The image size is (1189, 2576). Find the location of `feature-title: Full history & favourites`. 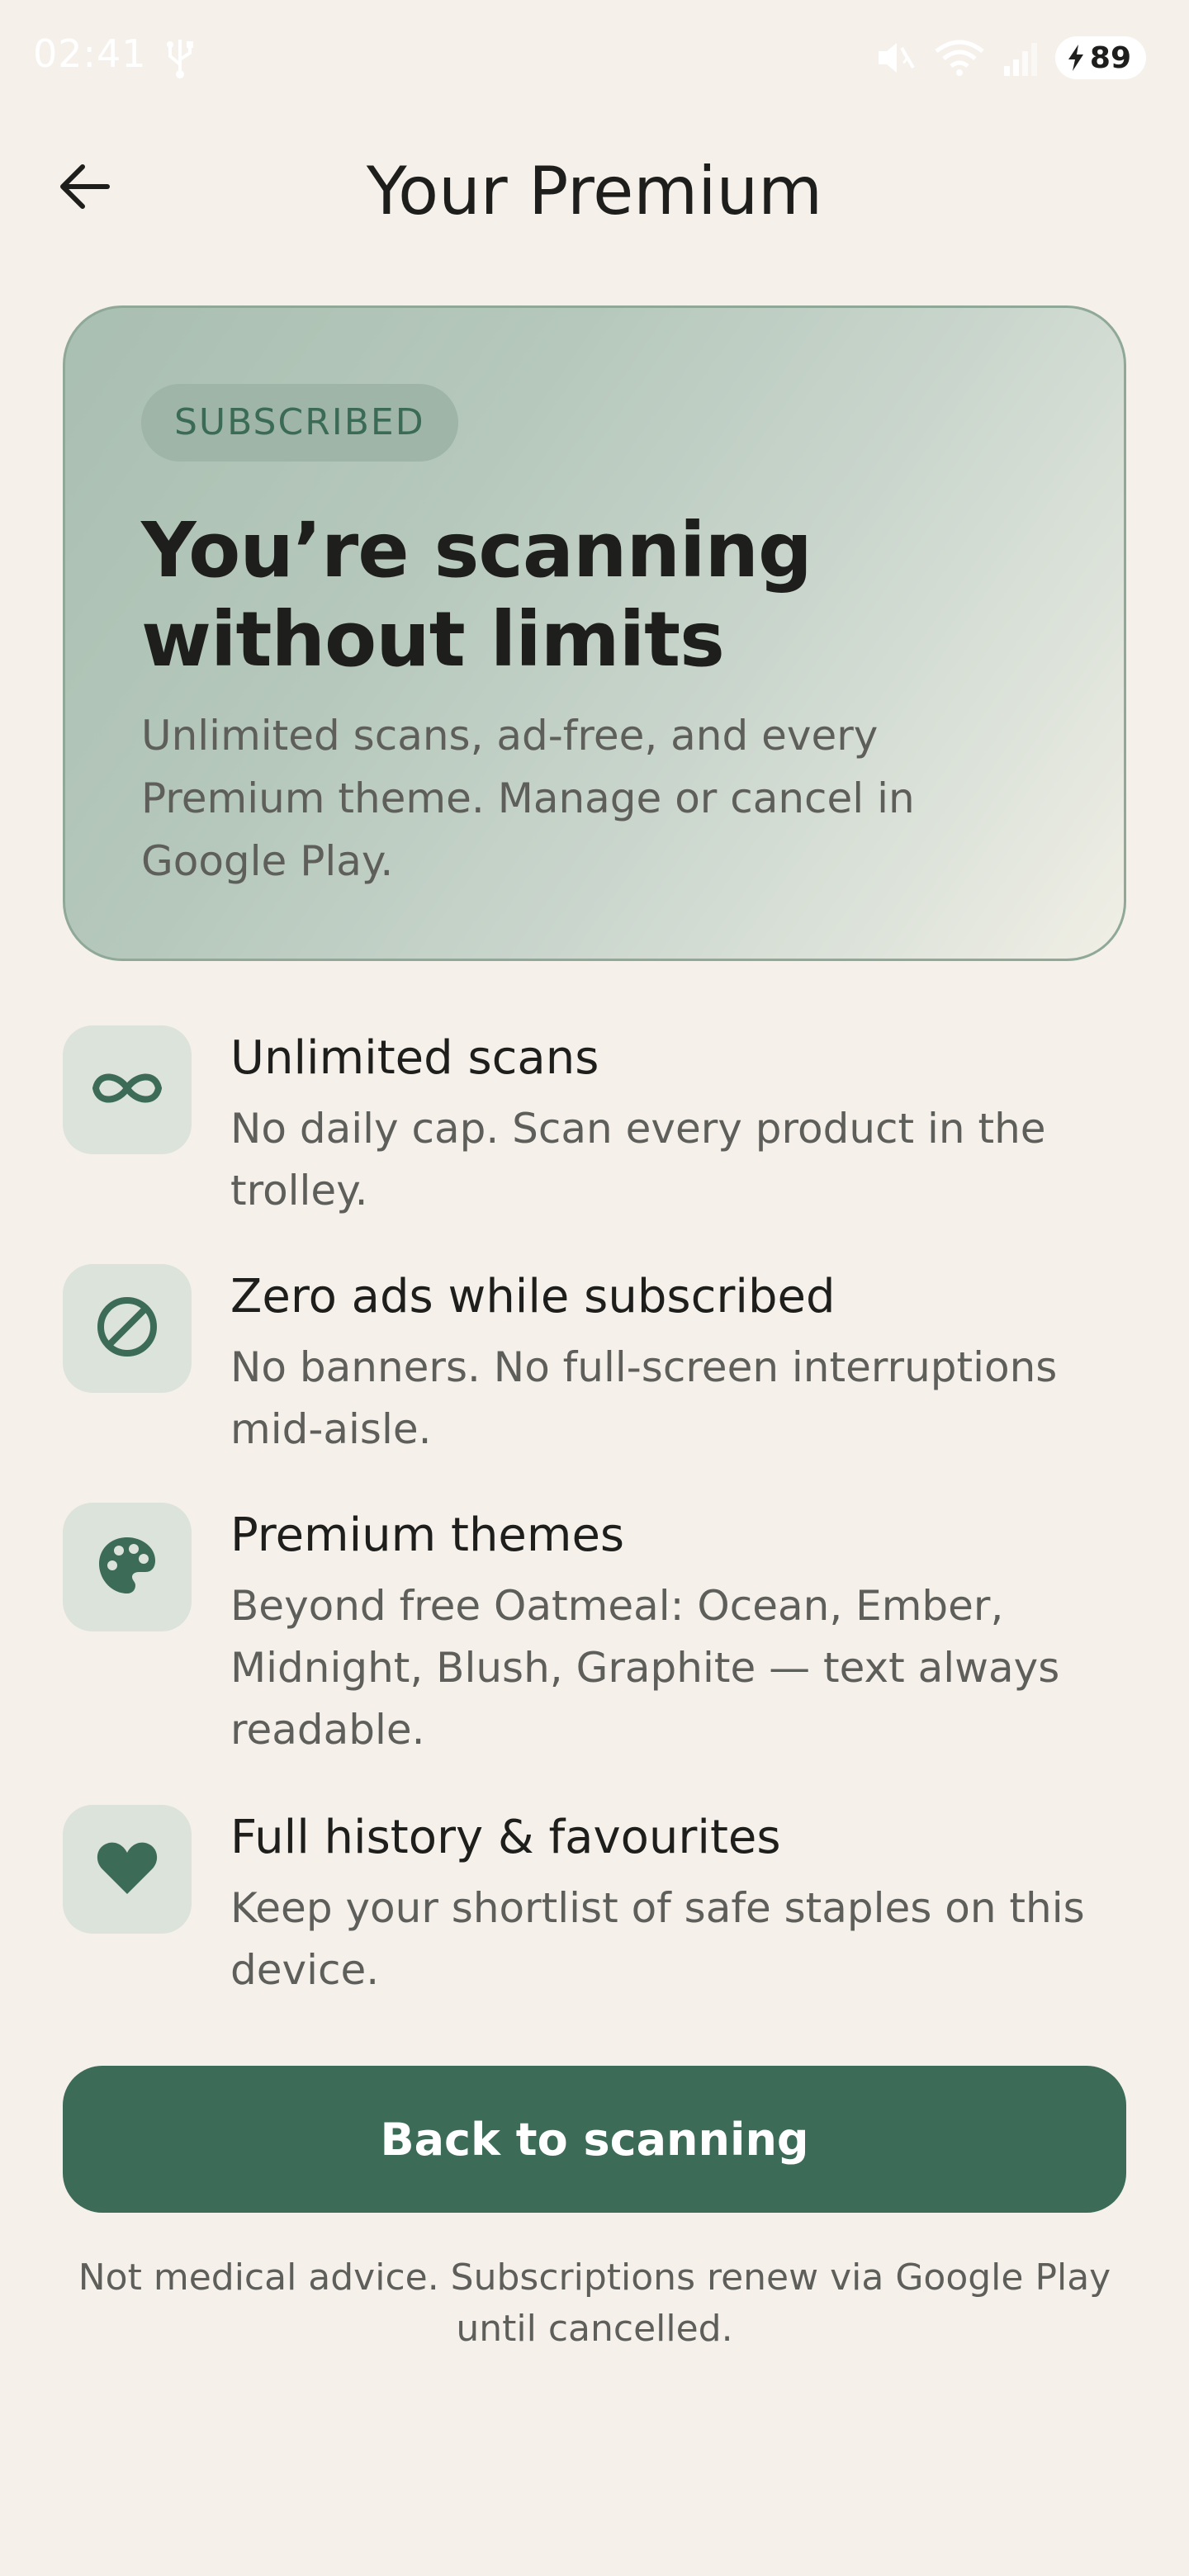

feature-title: Full history & favourites is located at coordinates (505, 1837).